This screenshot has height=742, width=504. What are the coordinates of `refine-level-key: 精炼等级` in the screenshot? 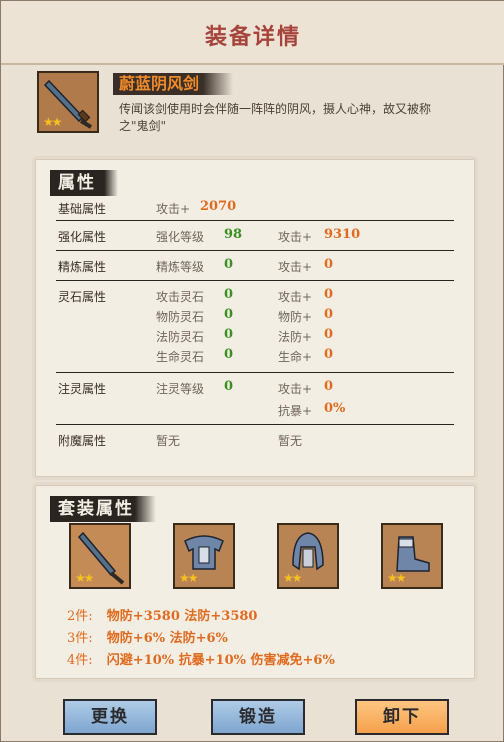 It's located at (180, 267).